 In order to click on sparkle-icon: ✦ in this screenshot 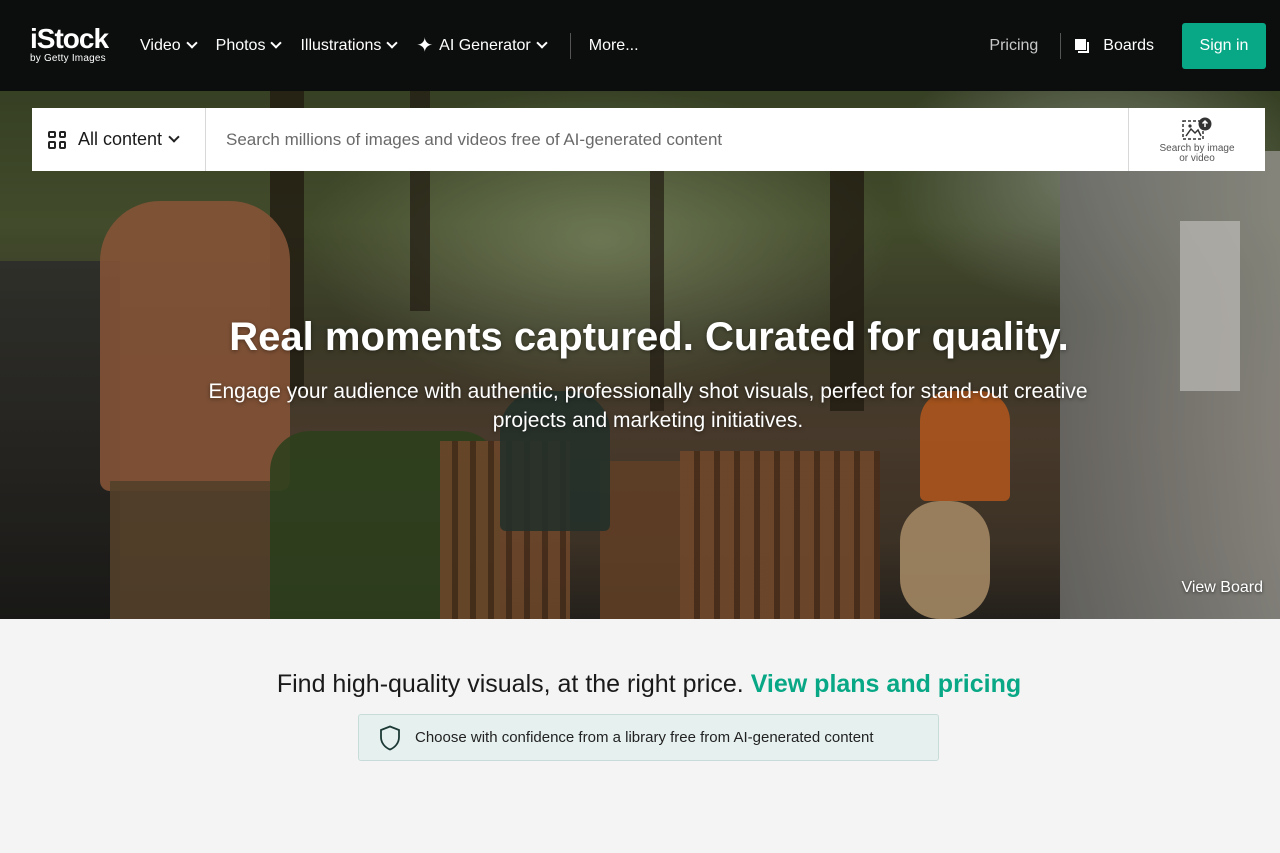, I will do `click(425, 45)`.